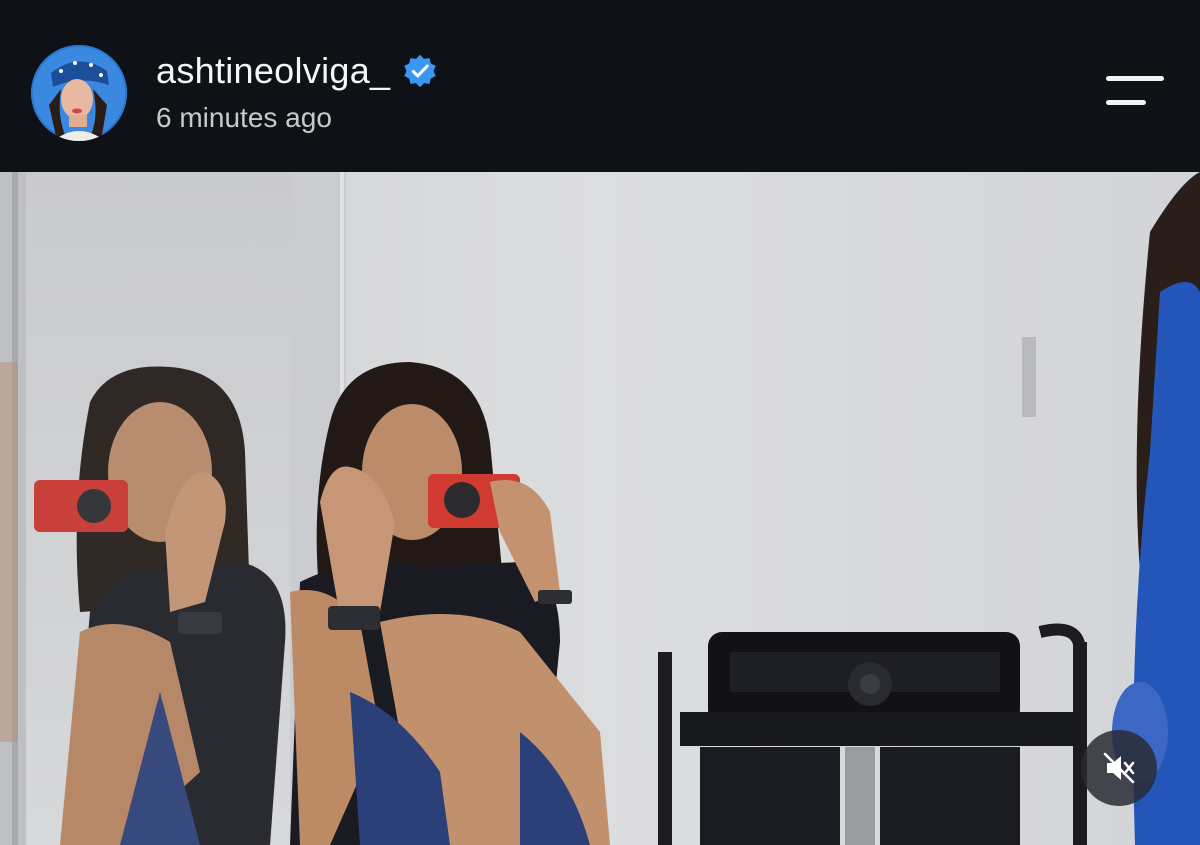 The height and width of the screenshot is (845, 1200). I want to click on avatar-image, so click(79, 93).